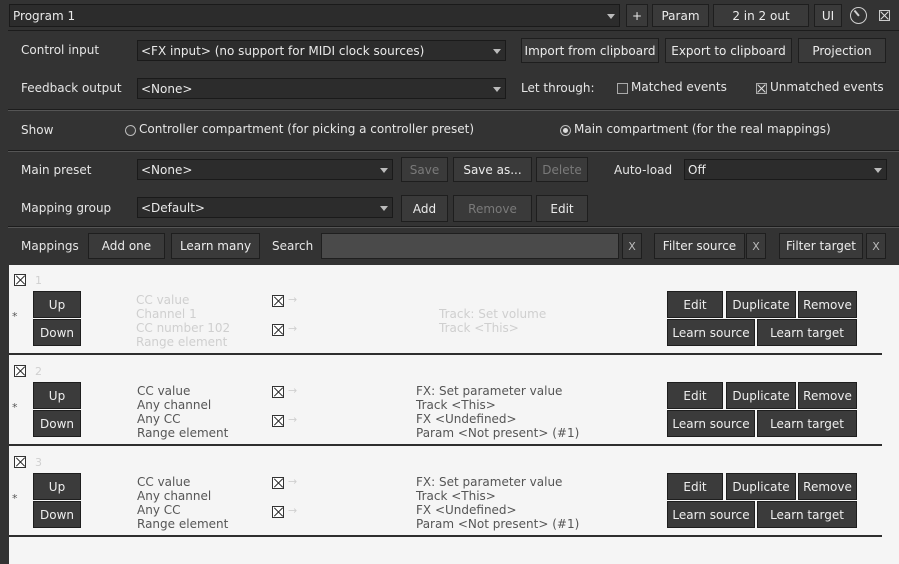  Describe the element at coordinates (293, 328) in the screenshot. I see `feedback-arrow-icon: →` at that location.